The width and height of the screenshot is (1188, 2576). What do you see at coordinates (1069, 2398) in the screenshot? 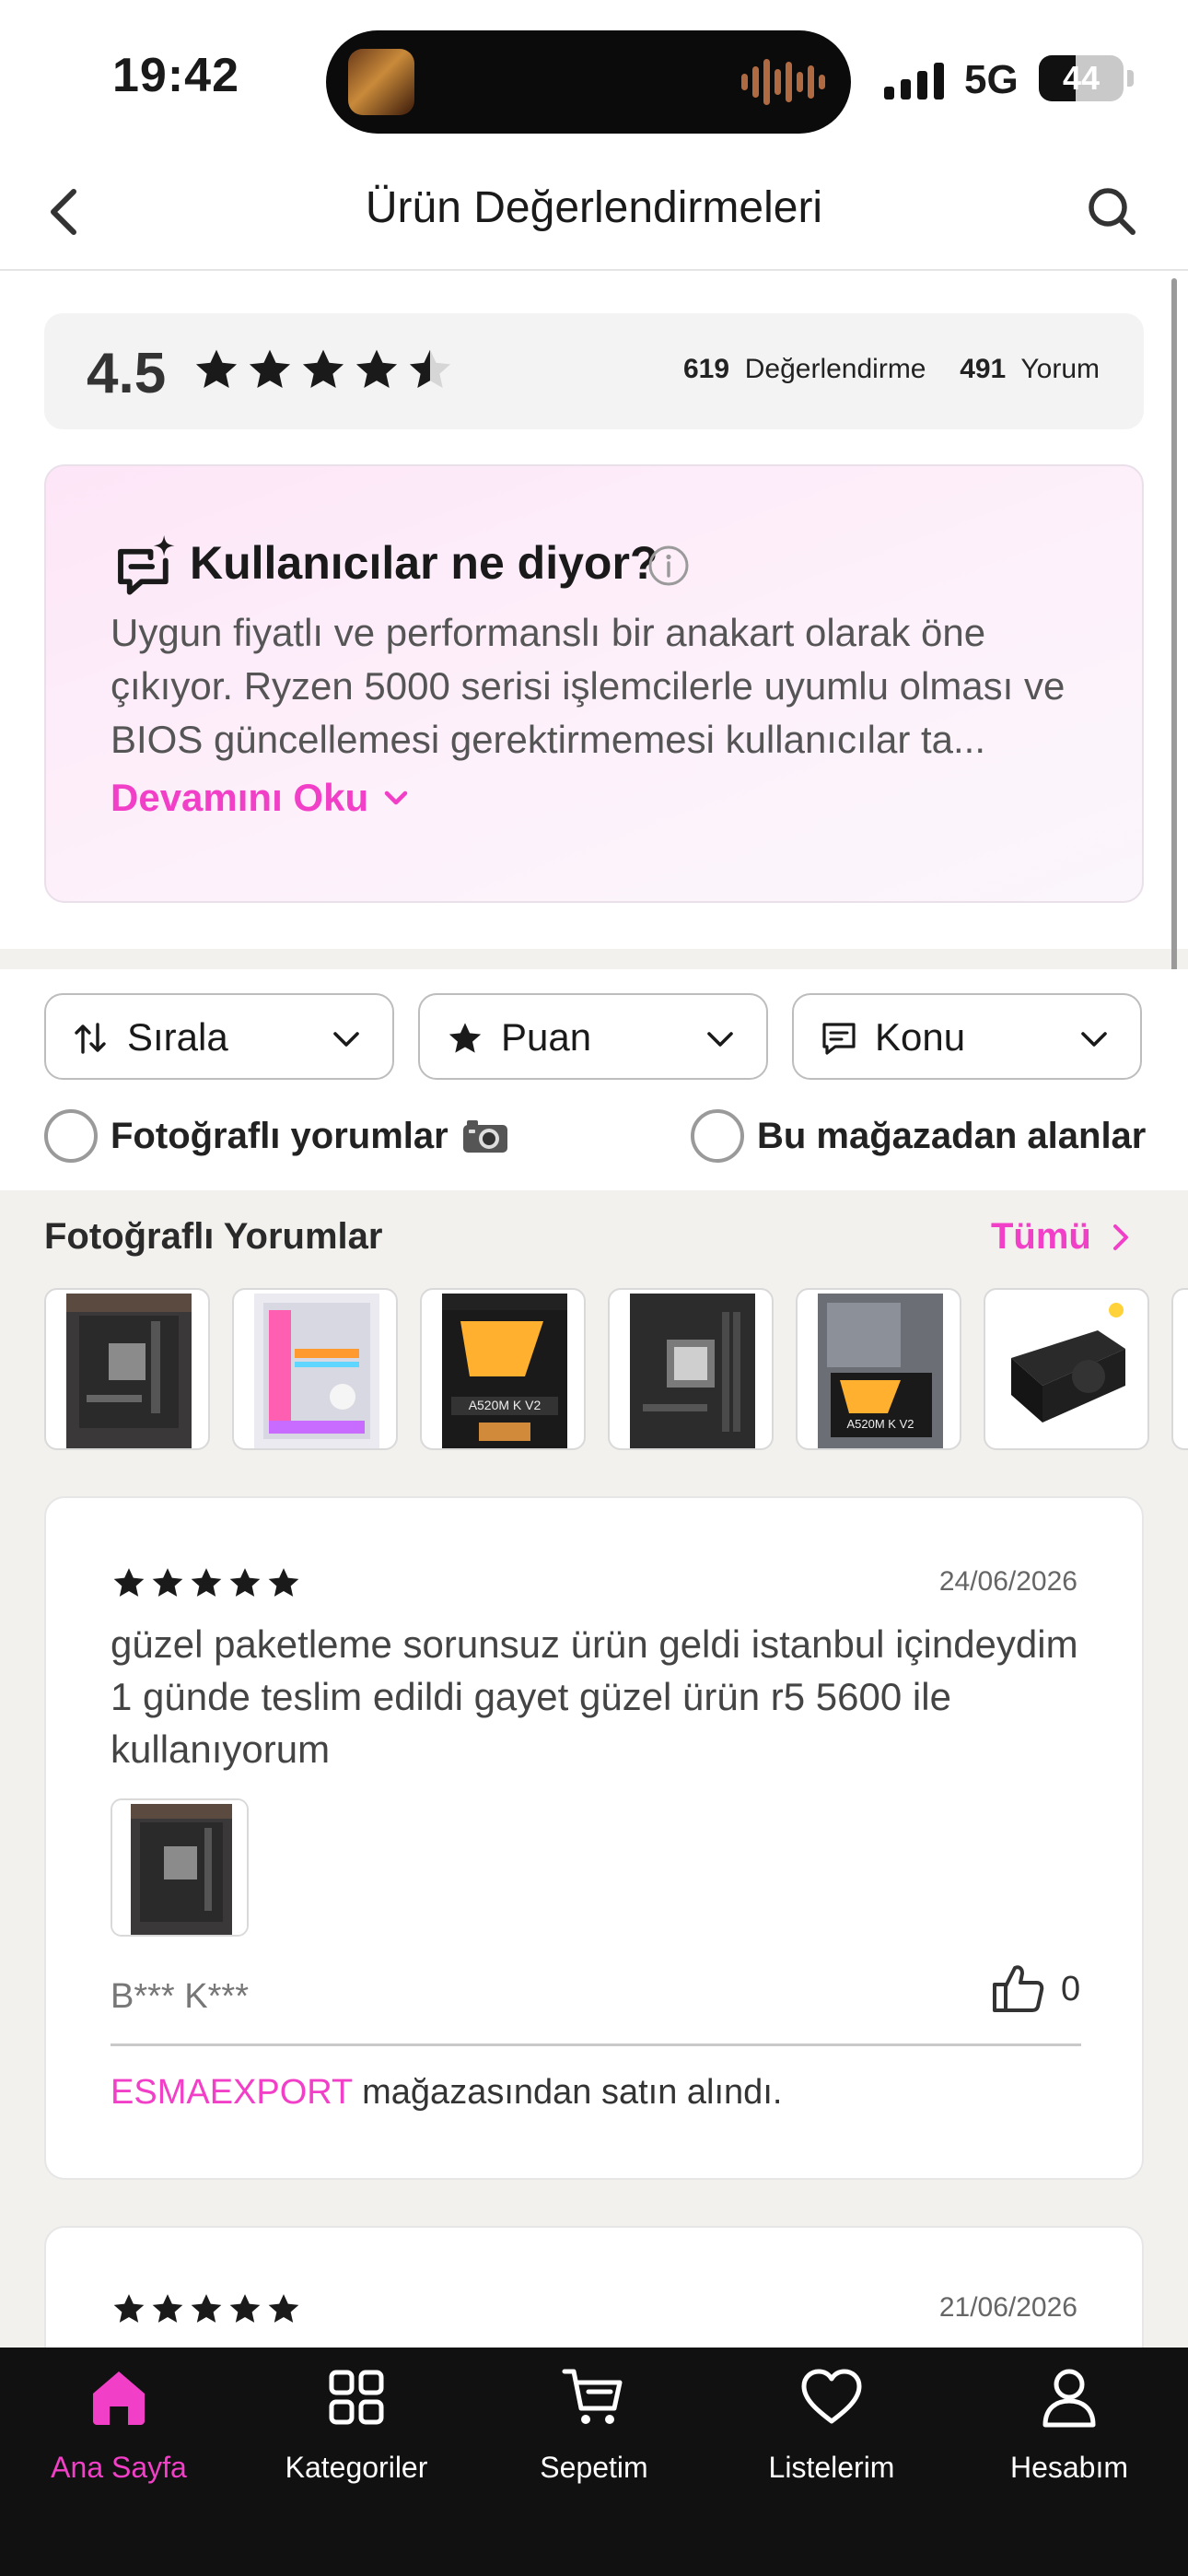
I see `user-icon` at bounding box center [1069, 2398].